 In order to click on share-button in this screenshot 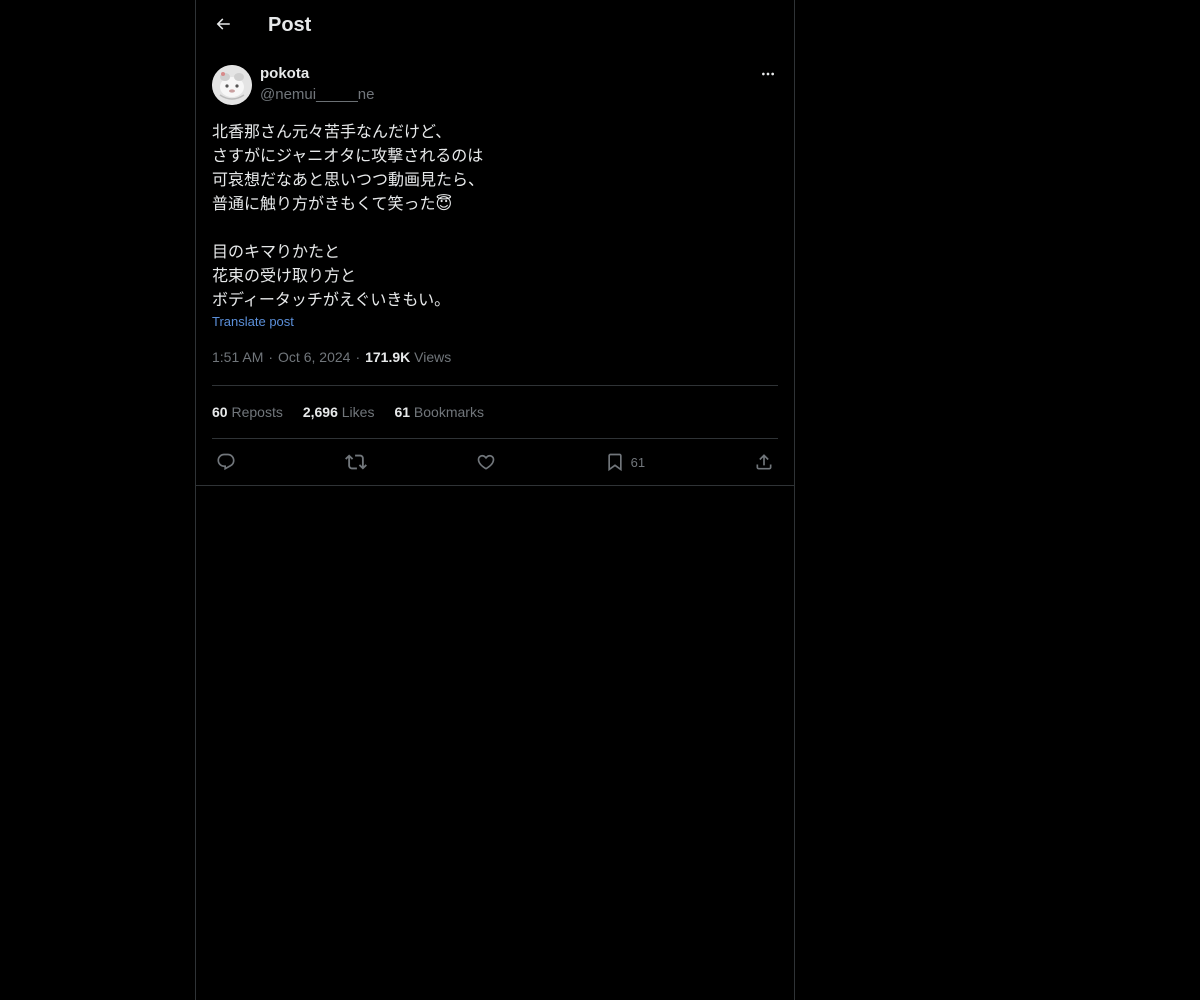, I will do `click(764, 462)`.